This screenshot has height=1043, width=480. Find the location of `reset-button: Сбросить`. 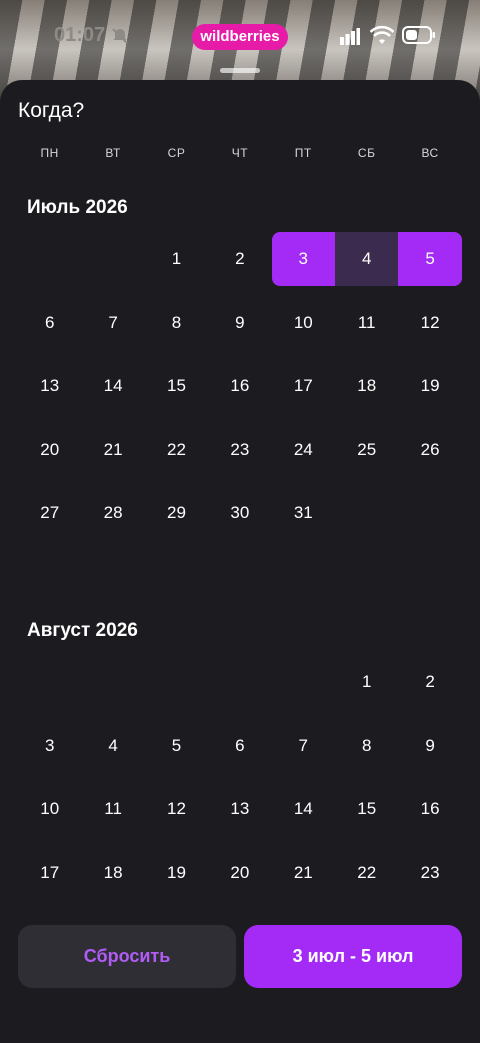

reset-button: Сбросить is located at coordinates (127, 956).